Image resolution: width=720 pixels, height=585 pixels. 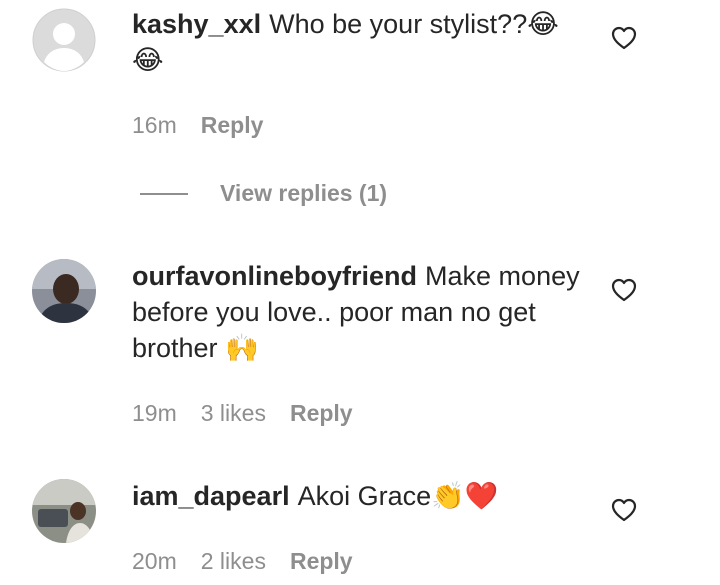 I want to click on comment-meta: 19m 3 likes Reply, so click(x=242, y=413).